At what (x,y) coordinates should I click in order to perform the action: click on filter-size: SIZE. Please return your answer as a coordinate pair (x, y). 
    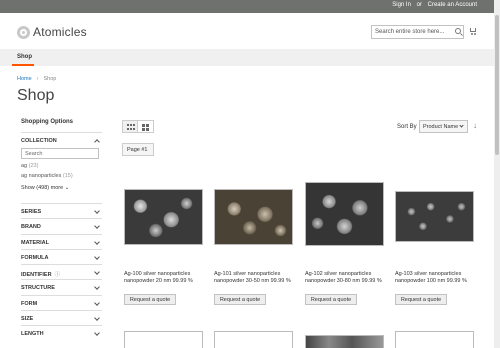
    Looking at the image, I should click on (61, 317).